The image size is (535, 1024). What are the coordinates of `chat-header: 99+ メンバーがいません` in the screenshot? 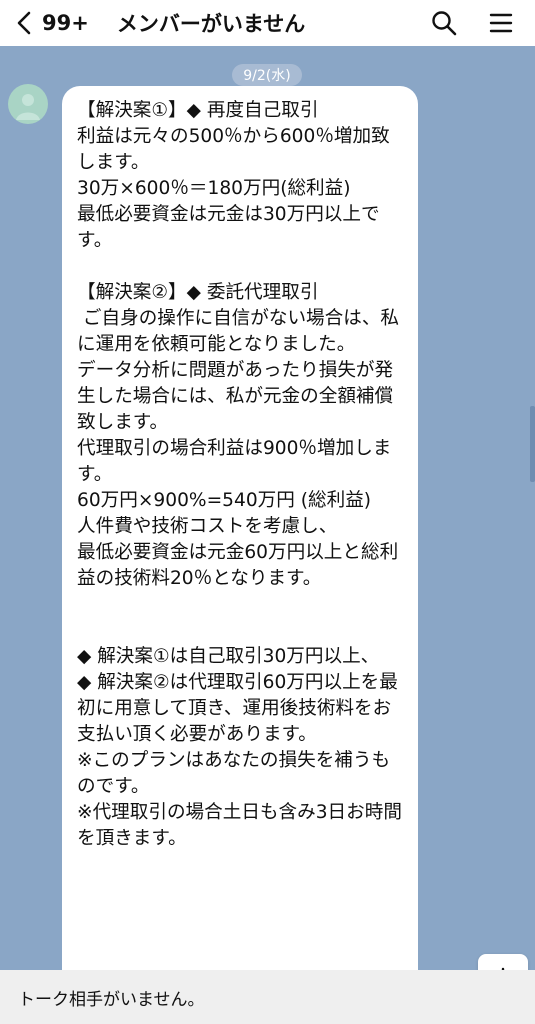 It's located at (267, 23).